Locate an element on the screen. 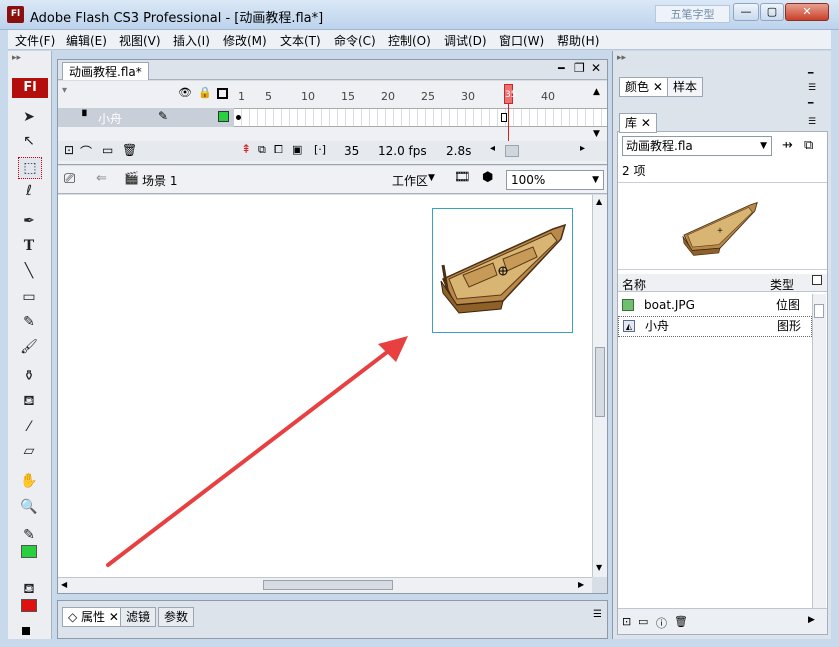 The image size is (839, 647). edit-scene-icon: 🎞 is located at coordinates (462, 177).